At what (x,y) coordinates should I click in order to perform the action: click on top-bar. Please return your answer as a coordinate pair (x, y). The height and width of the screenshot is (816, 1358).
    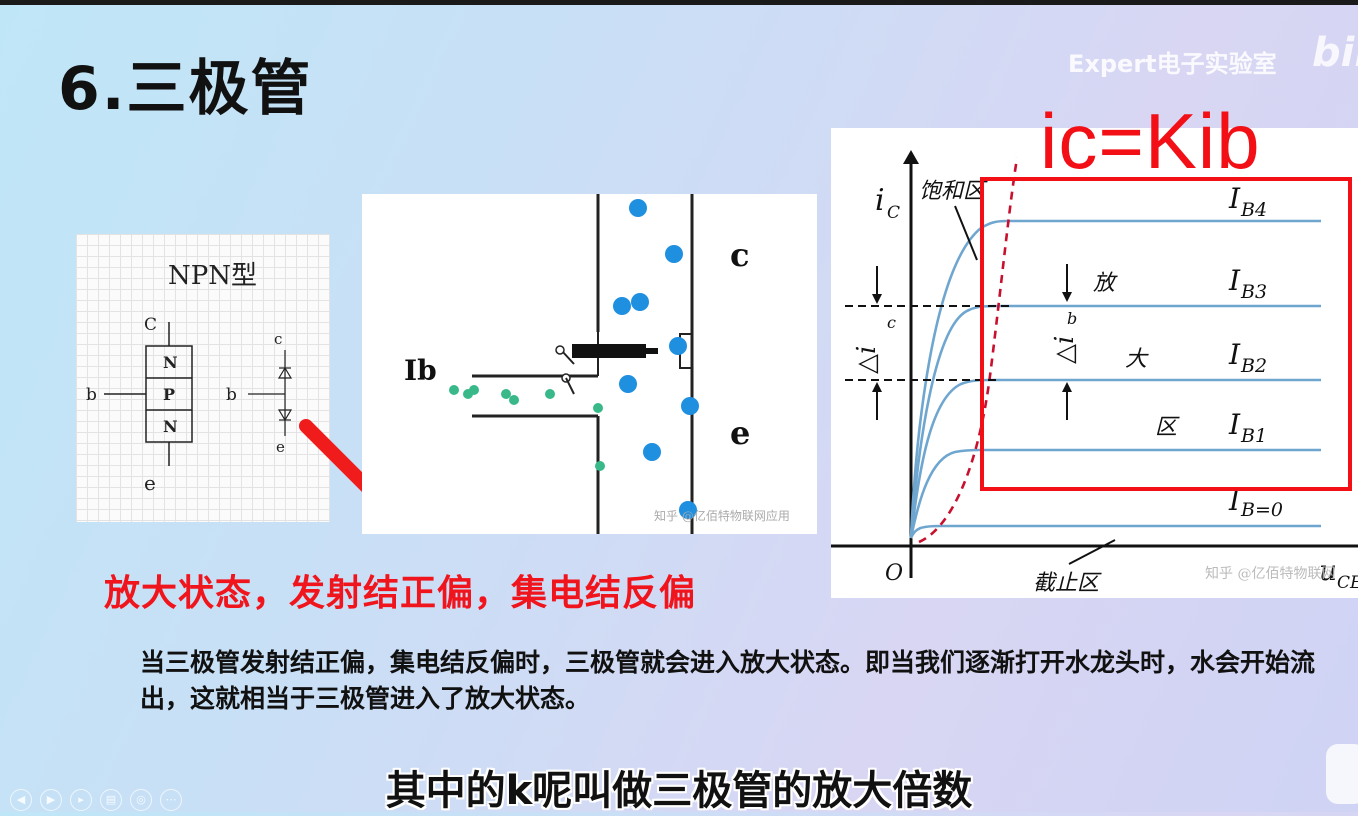
    Looking at the image, I should click on (679, 2).